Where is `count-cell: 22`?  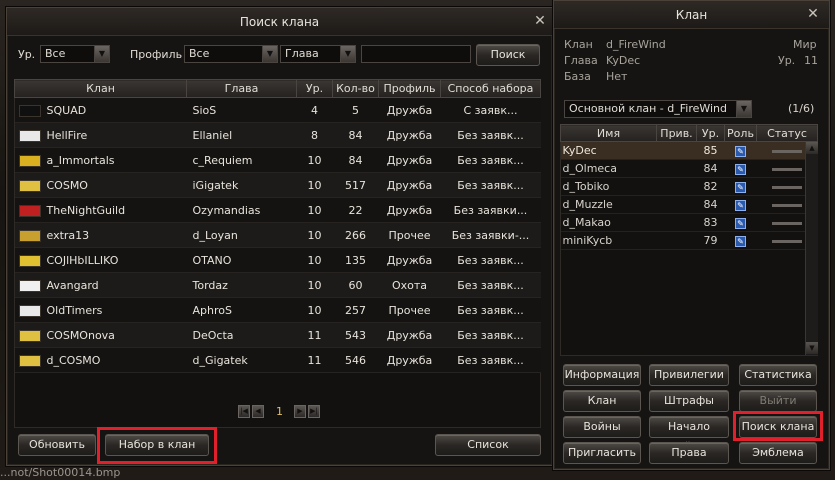 count-cell: 22 is located at coordinates (355, 210).